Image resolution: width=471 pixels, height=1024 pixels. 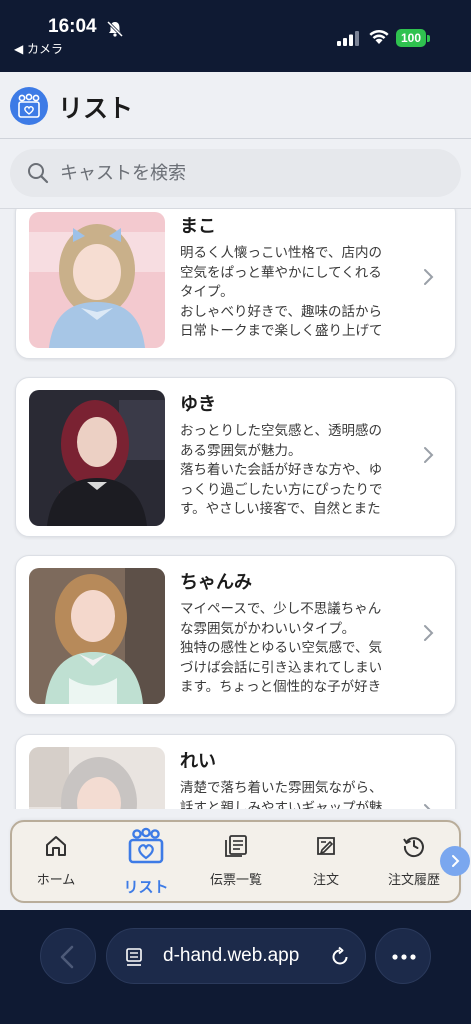 What do you see at coordinates (198, 404) in the screenshot?
I see `cast-name: ゆき` at bounding box center [198, 404].